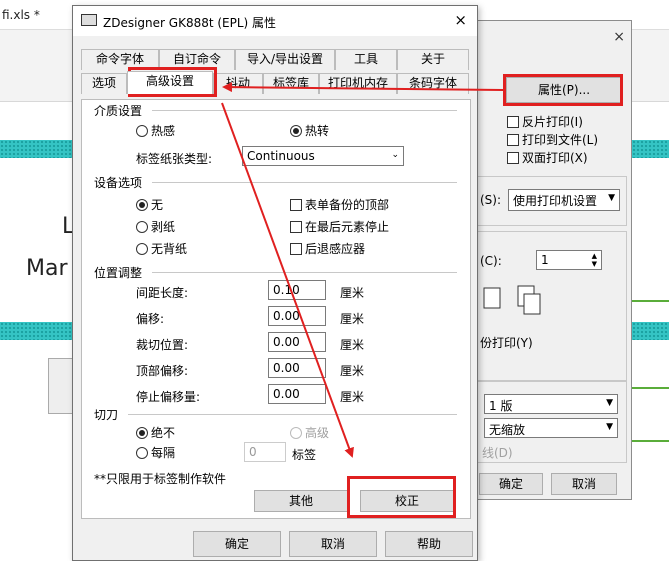 The image size is (669, 561). What do you see at coordinates (170, 82) in the screenshot?
I see `tab-advanced-settings: 高级设置` at bounding box center [170, 82].